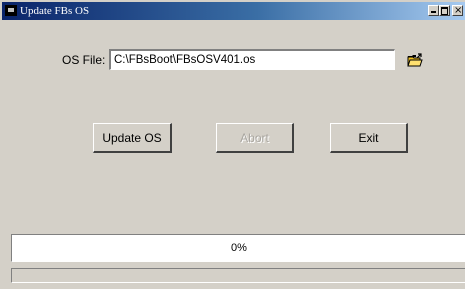 This screenshot has width=465, height=289. Describe the element at coordinates (369, 138) in the screenshot. I see `exit-button: Exit` at that location.